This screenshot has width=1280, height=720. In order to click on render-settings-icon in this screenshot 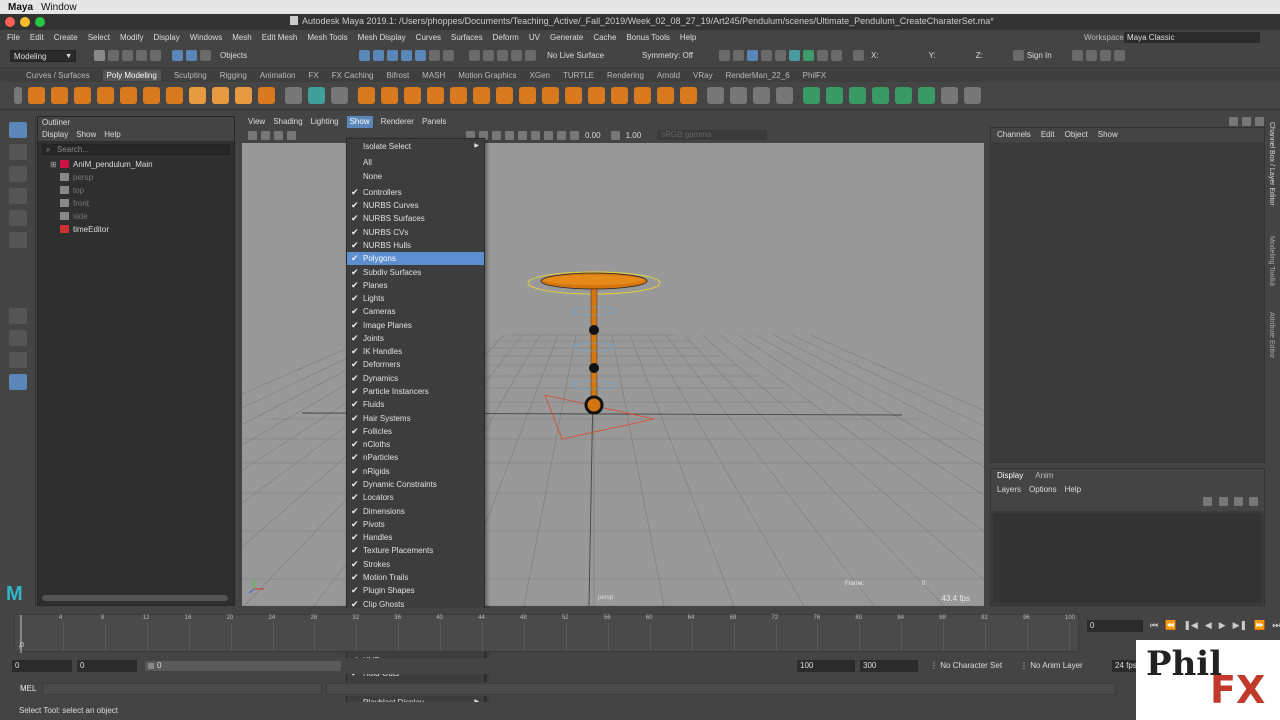, I will do `click(517, 55)`.